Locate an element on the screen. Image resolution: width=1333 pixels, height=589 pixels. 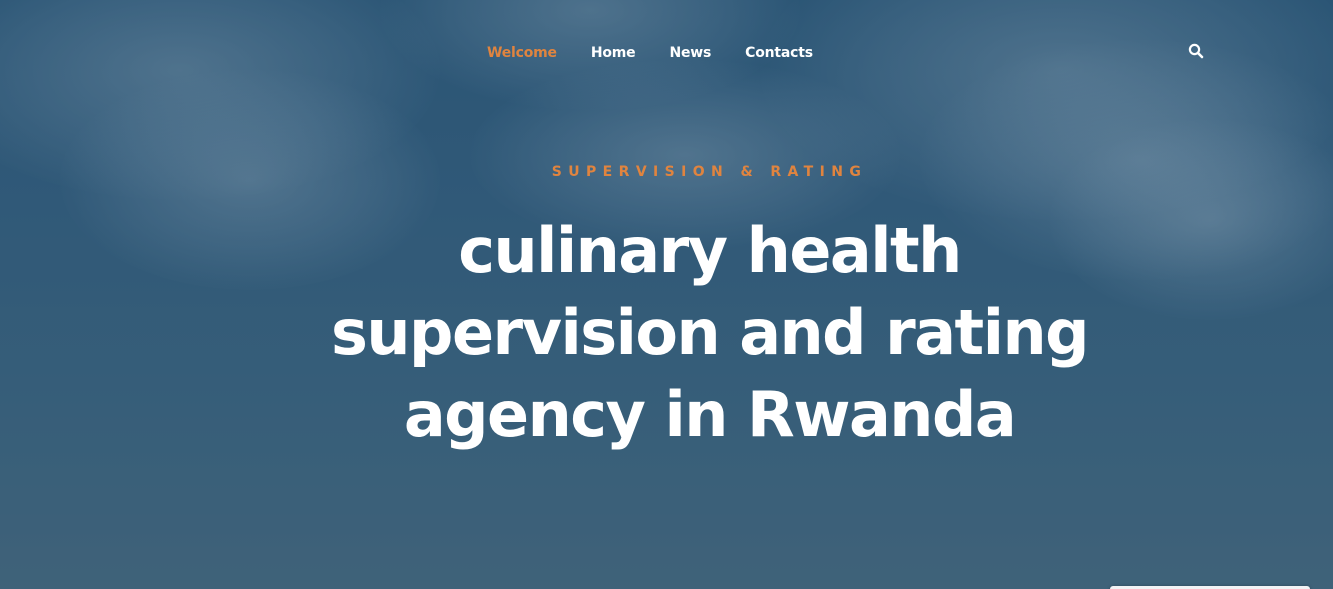
nav-item-contacts: Contacts is located at coordinates (779, 51).